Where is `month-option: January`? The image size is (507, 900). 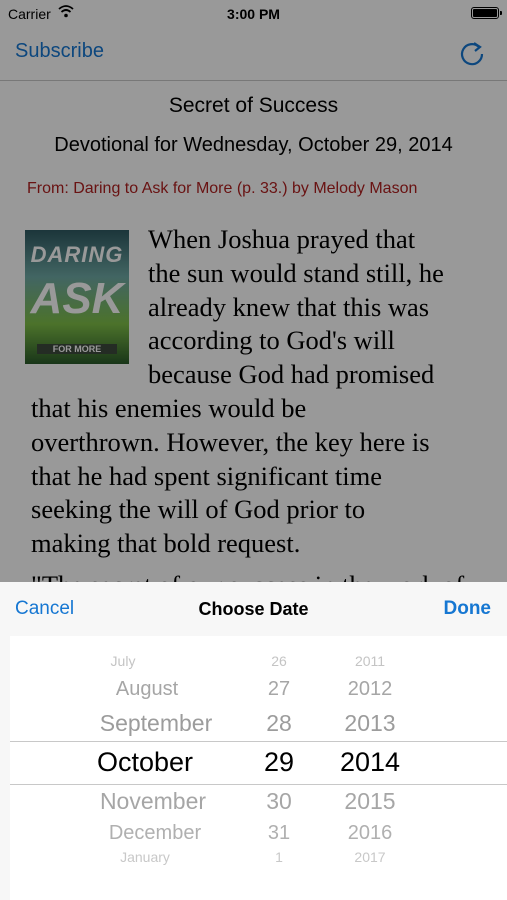
month-option: January is located at coordinates (145, 864).